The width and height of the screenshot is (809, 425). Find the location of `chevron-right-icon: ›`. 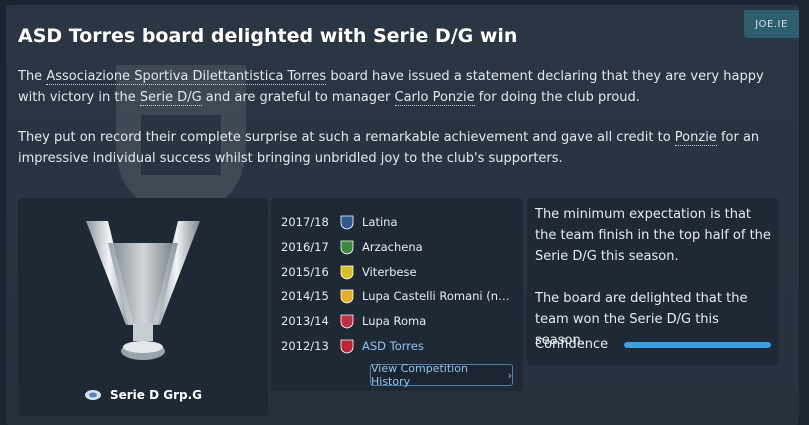

chevron-right-icon: › is located at coordinates (509, 375).